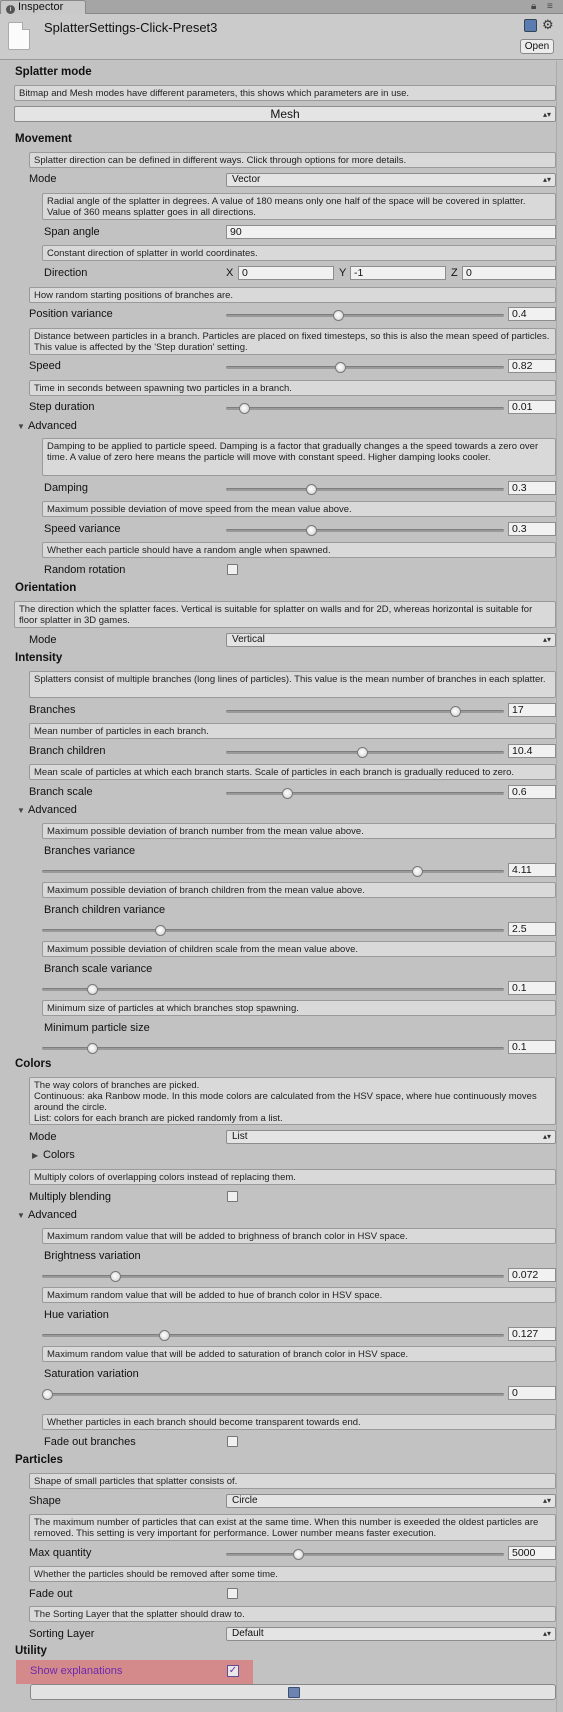 The image size is (563, 1712). I want to click on direction-label: Direction, so click(66, 273).